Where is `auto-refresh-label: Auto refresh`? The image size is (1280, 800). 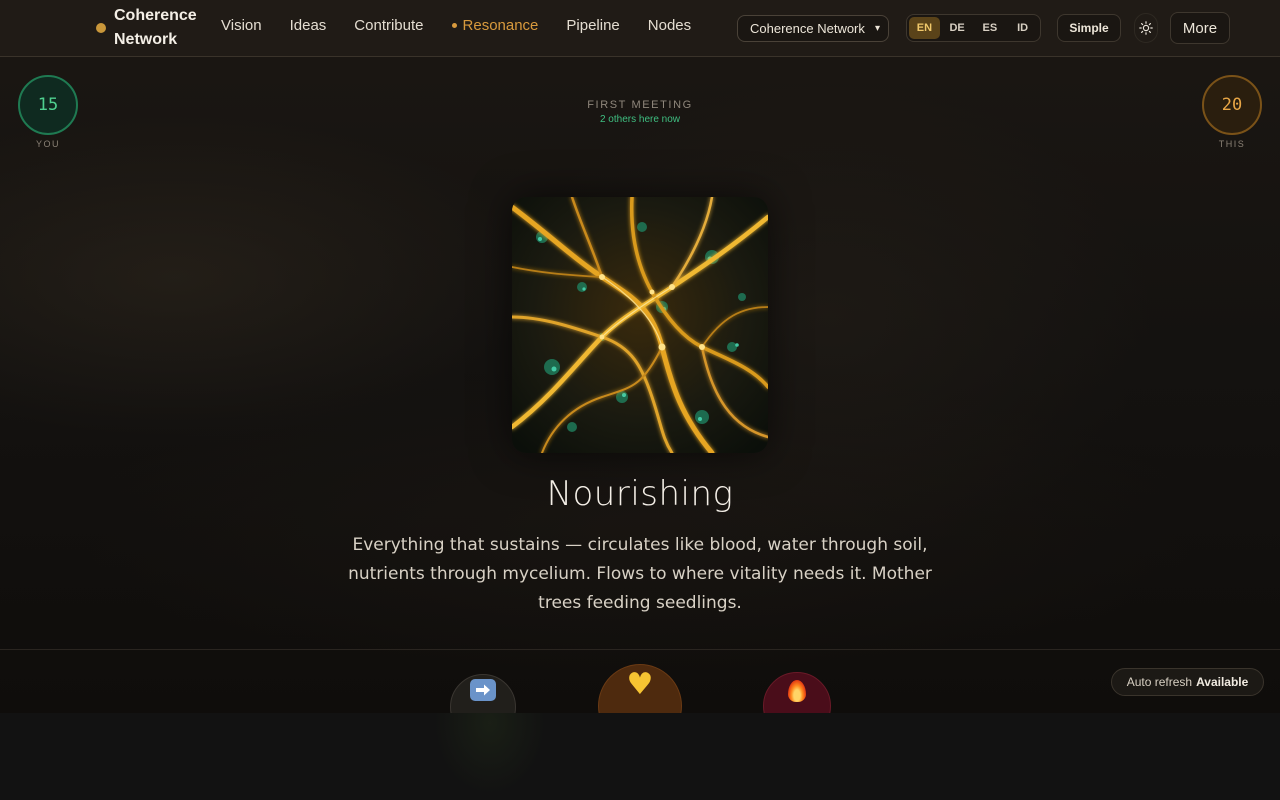
auto-refresh-label: Auto refresh is located at coordinates (1159, 682).